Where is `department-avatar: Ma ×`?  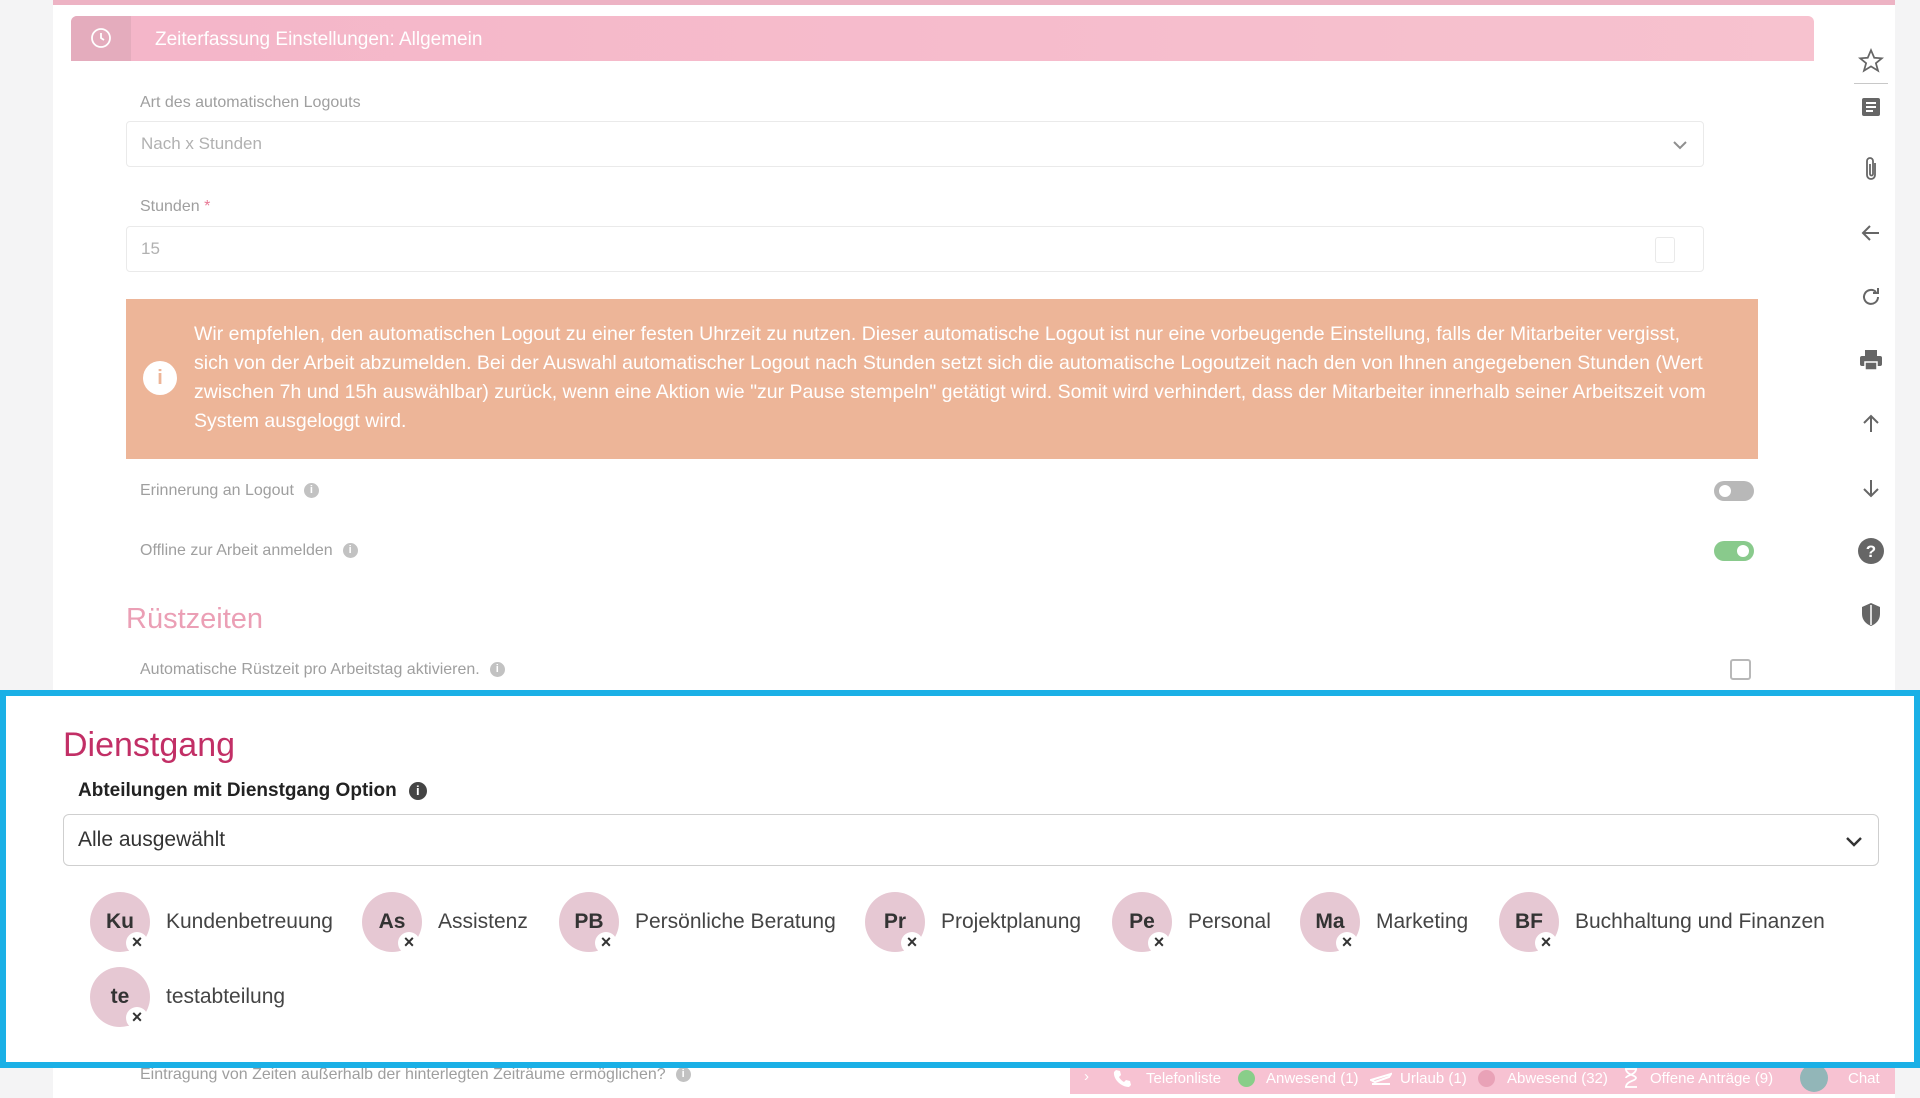
department-avatar: Ma × is located at coordinates (1330, 923).